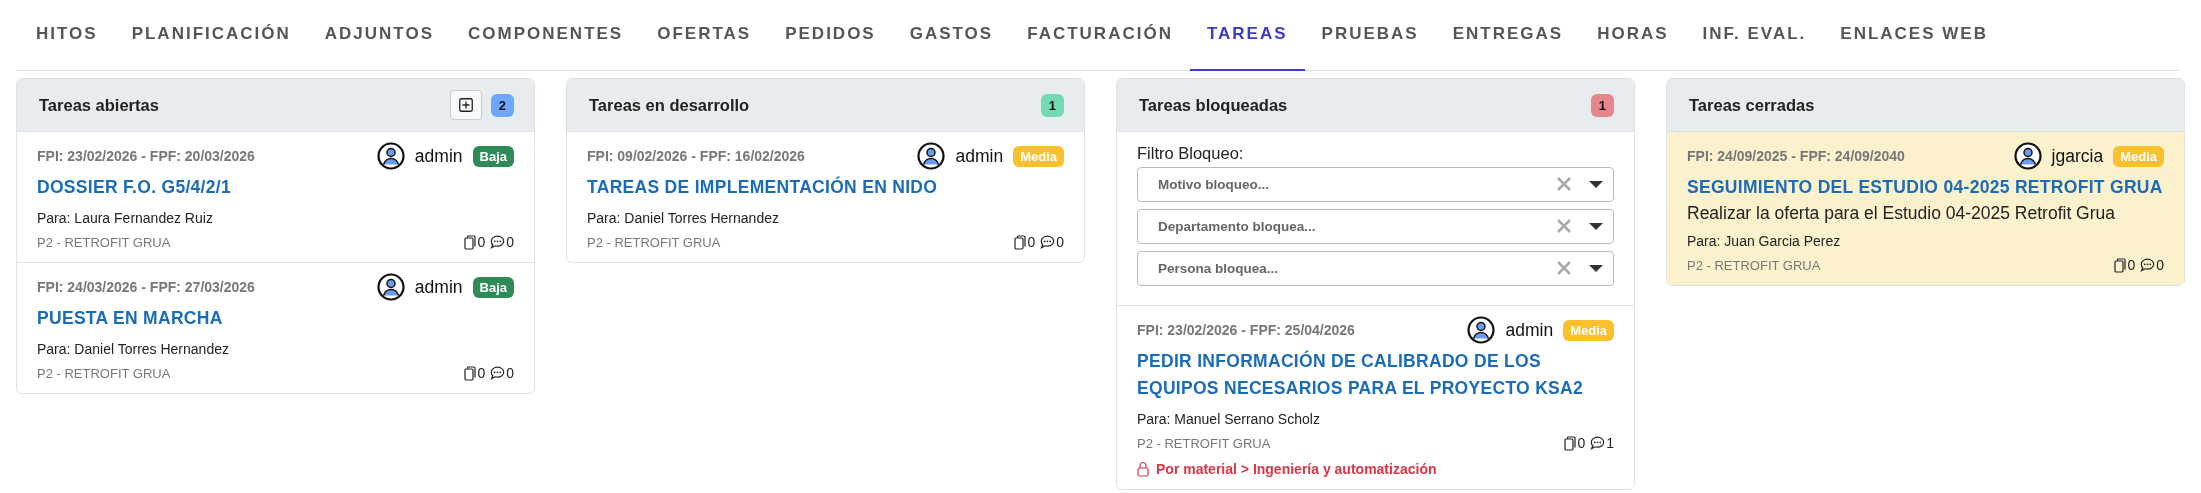  I want to click on column-title: Tareas bloqueadas, so click(1213, 105).